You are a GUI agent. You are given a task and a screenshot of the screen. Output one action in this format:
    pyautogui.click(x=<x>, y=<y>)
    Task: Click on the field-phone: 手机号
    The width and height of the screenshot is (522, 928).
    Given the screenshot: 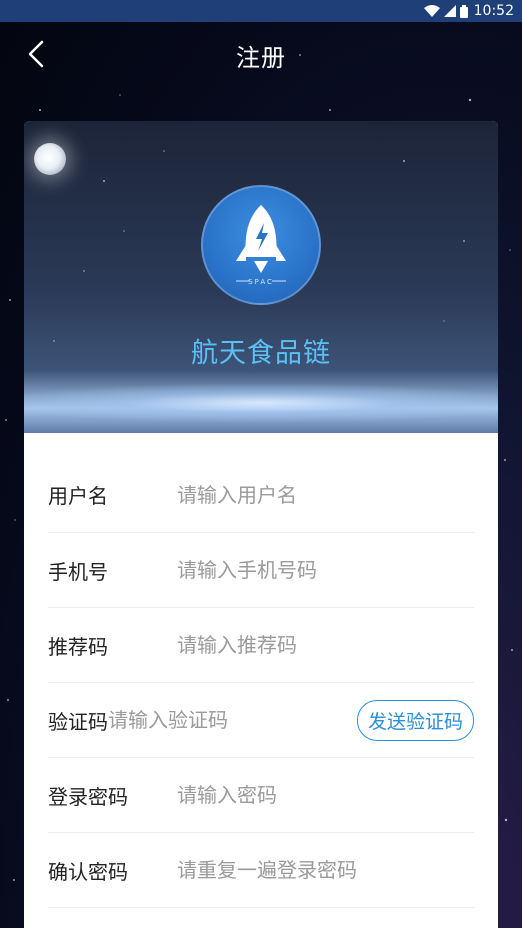 What is the action you would take?
    pyautogui.click(x=261, y=570)
    